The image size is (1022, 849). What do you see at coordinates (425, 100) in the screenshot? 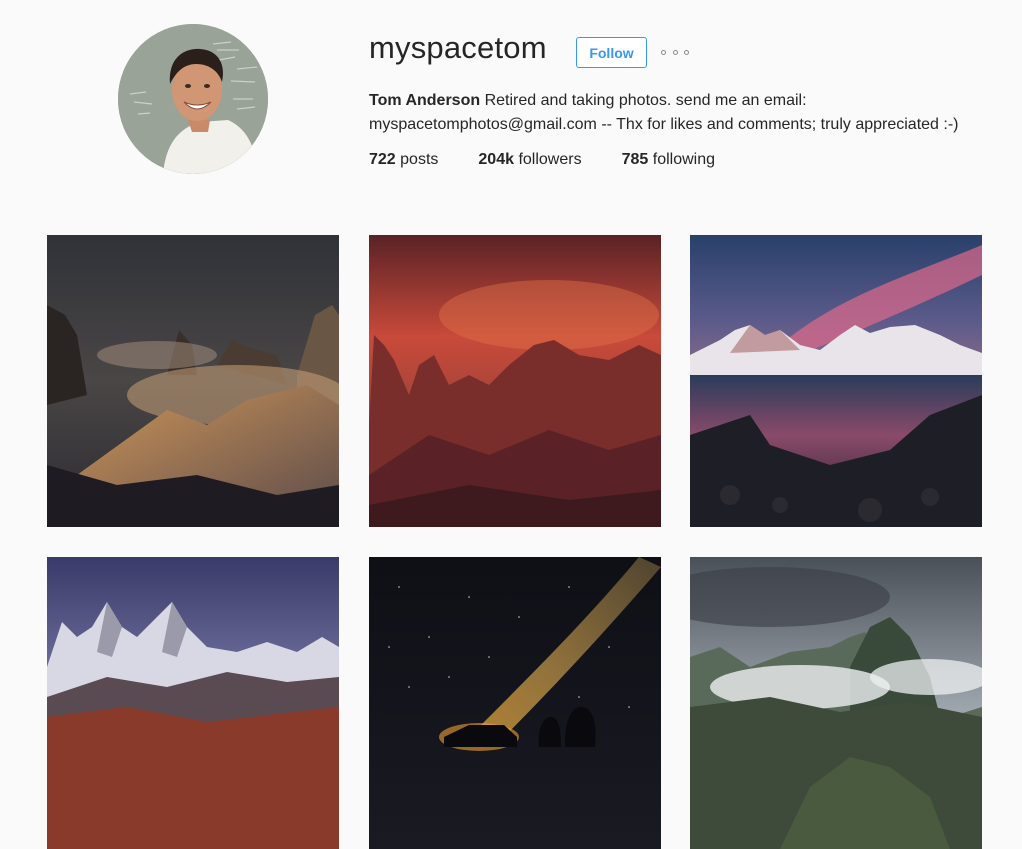
I see `profile-full-name: Tom Anderson` at bounding box center [425, 100].